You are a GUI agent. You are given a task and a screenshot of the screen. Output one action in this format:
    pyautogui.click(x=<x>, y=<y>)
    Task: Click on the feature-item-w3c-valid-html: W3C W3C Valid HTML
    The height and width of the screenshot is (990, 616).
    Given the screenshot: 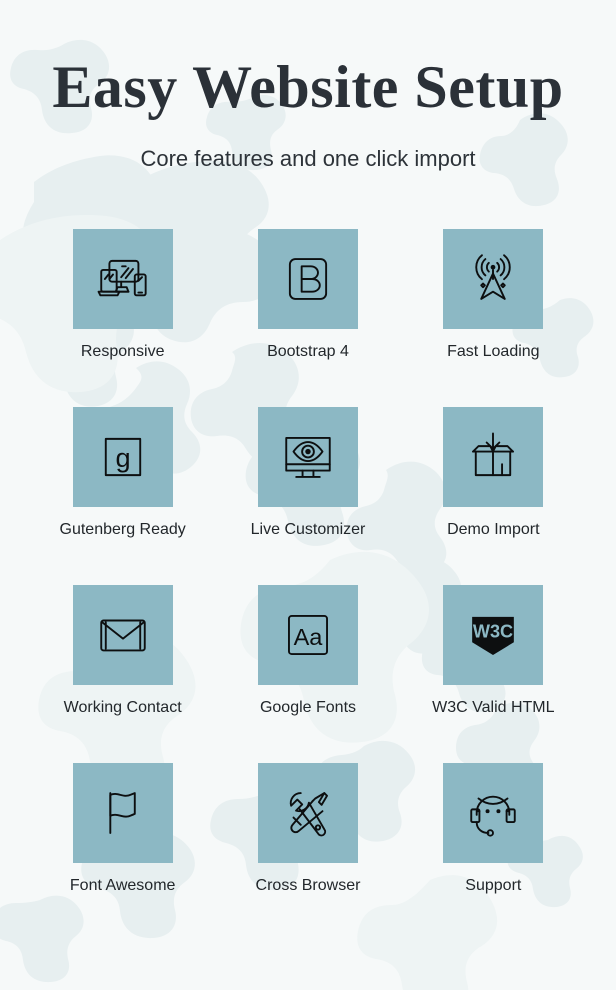 What is the action you would take?
    pyautogui.click(x=493, y=674)
    